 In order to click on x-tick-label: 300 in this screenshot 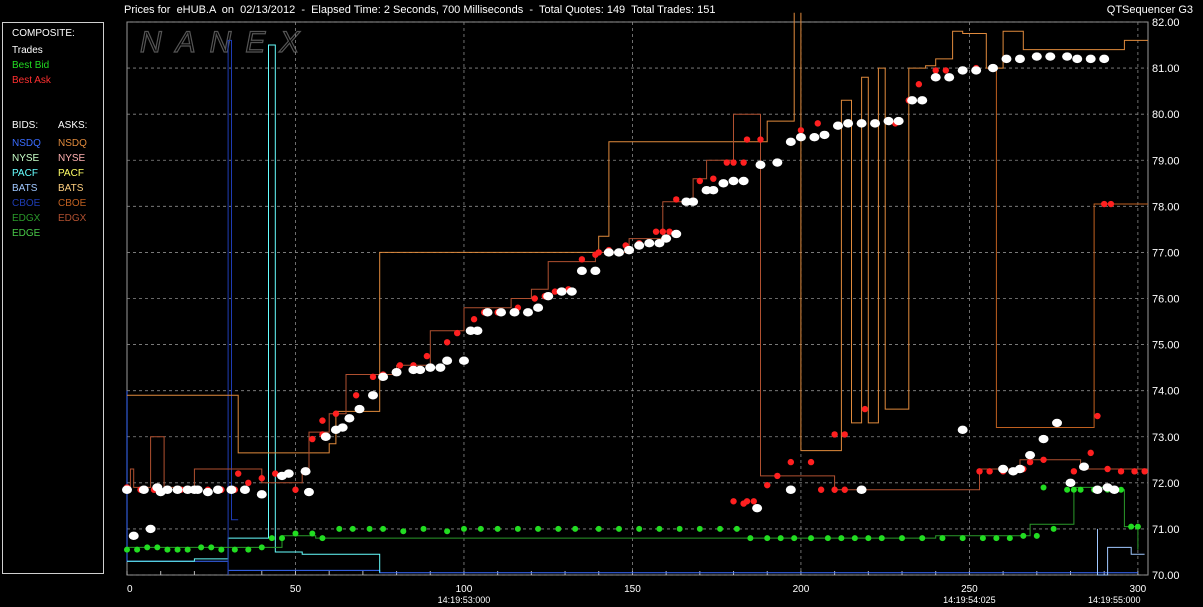, I will do `click(1138, 589)`.